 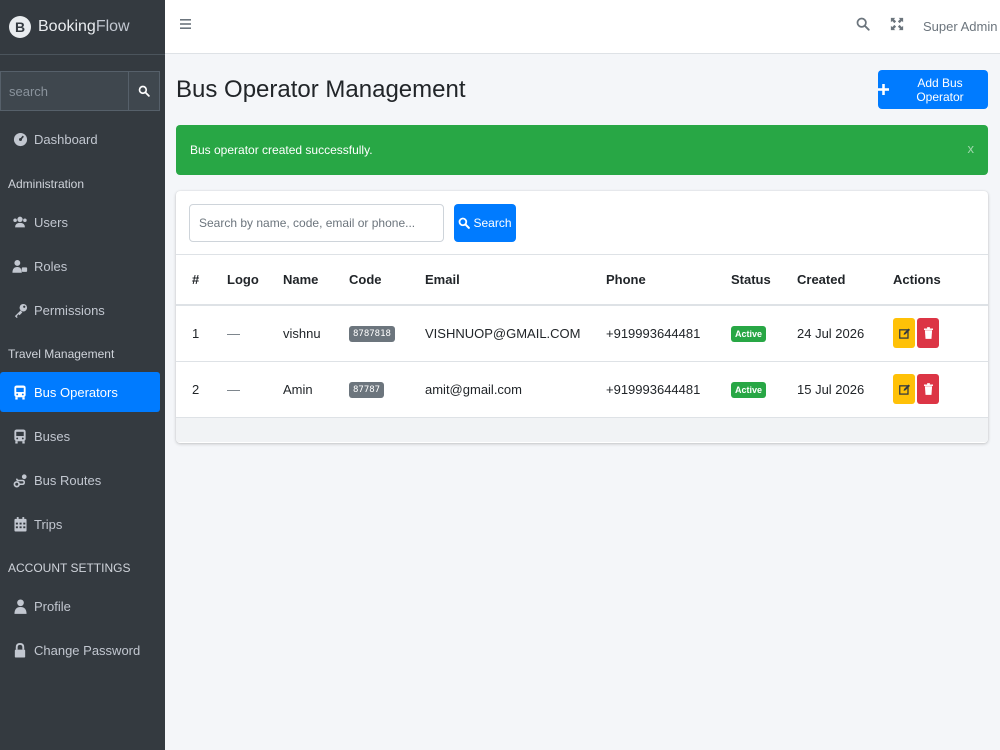 I want to click on user-tag-icon, so click(x=20, y=266).